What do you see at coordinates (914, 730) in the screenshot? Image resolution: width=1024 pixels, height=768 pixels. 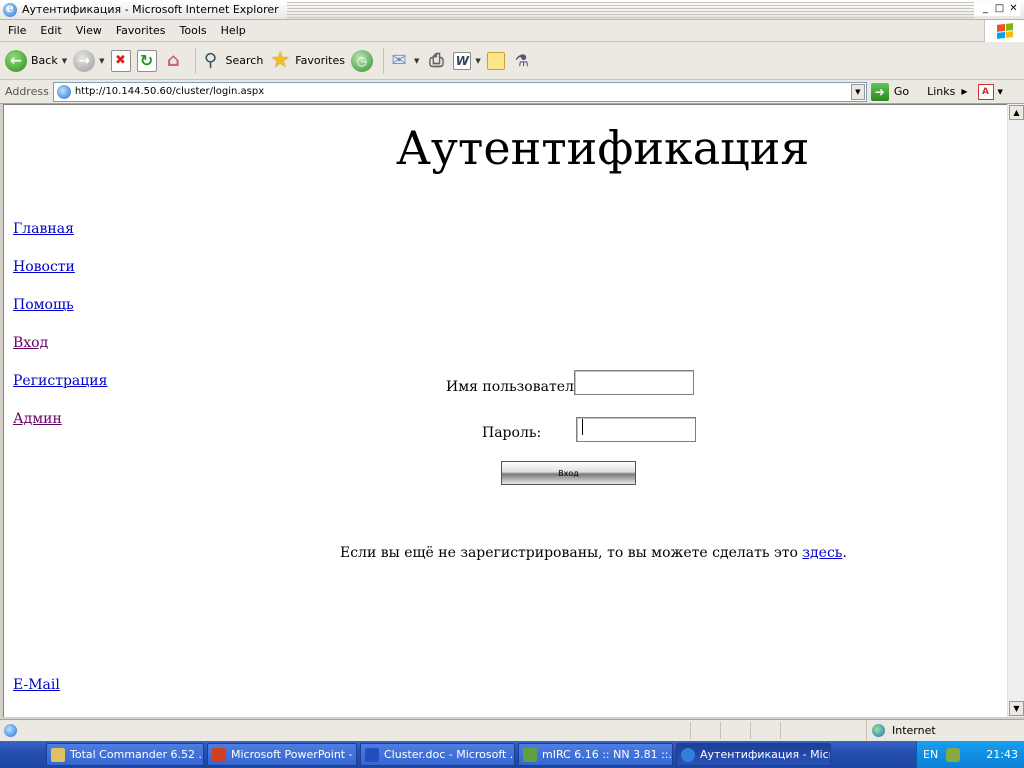 I see `zone-label: Internet` at bounding box center [914, 730].